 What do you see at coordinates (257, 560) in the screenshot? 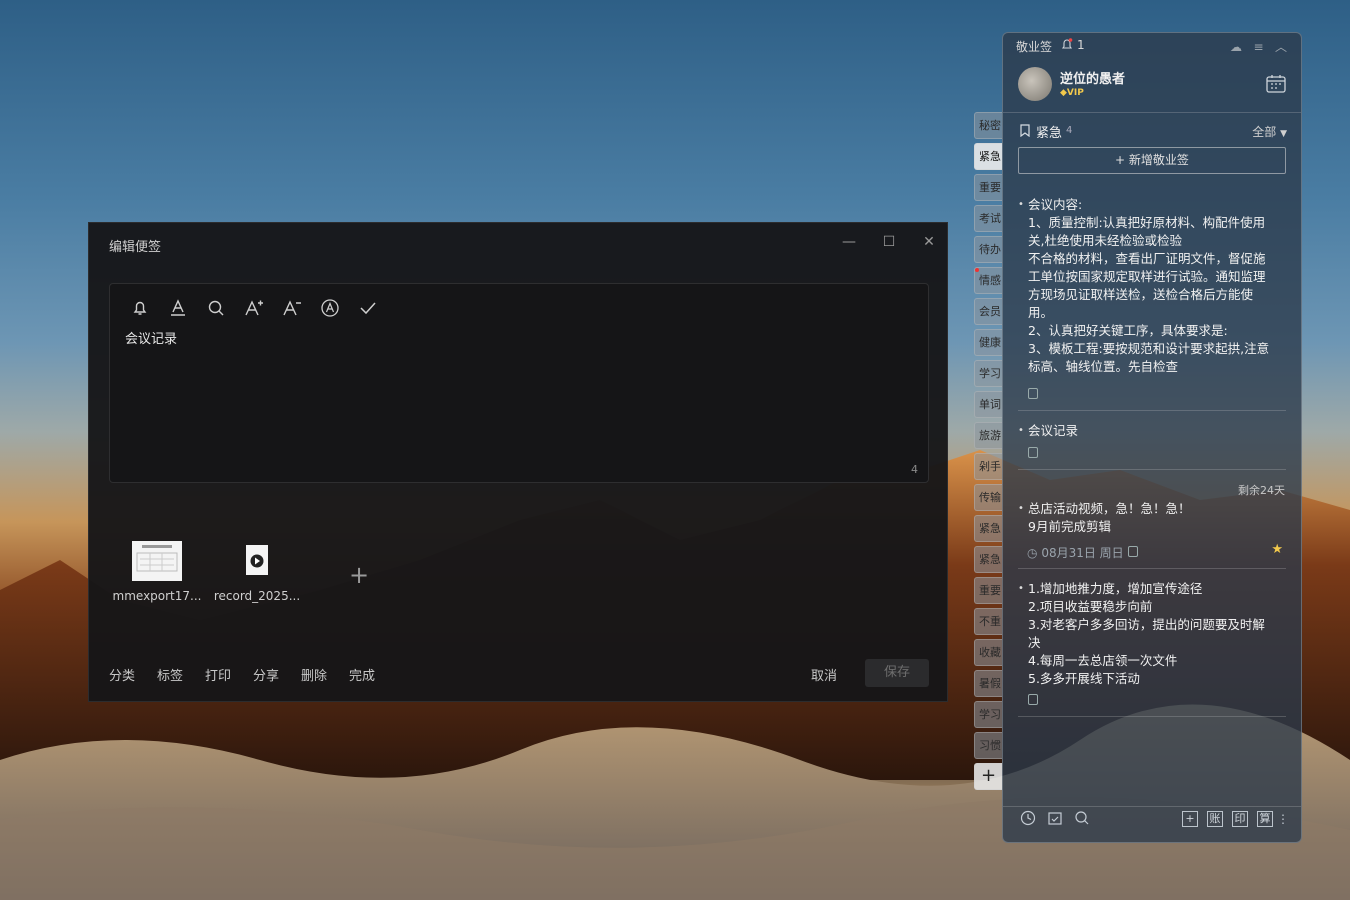
I see `audio-file-icon` at bounding box center [257, 560].